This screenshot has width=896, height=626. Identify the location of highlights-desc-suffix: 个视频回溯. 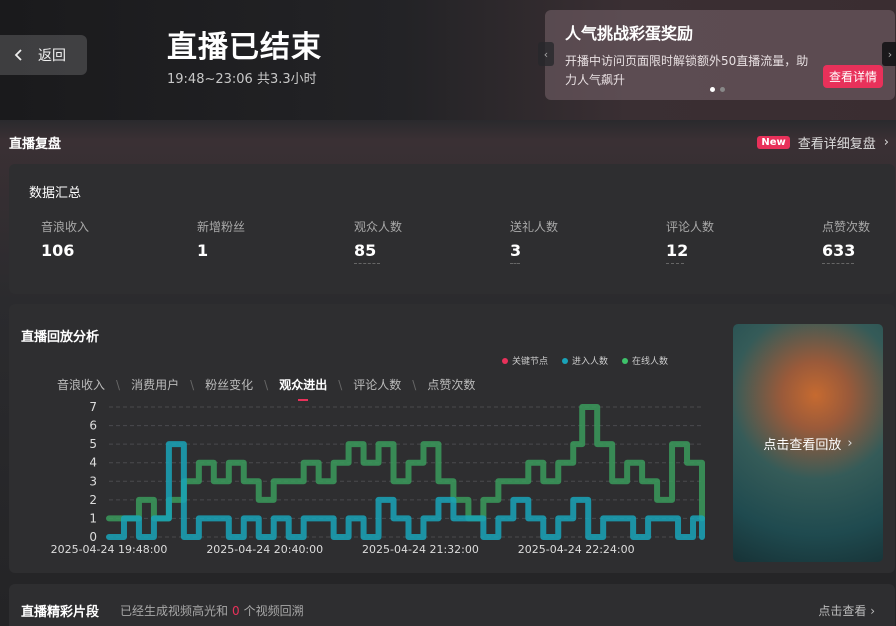
(273, 611).